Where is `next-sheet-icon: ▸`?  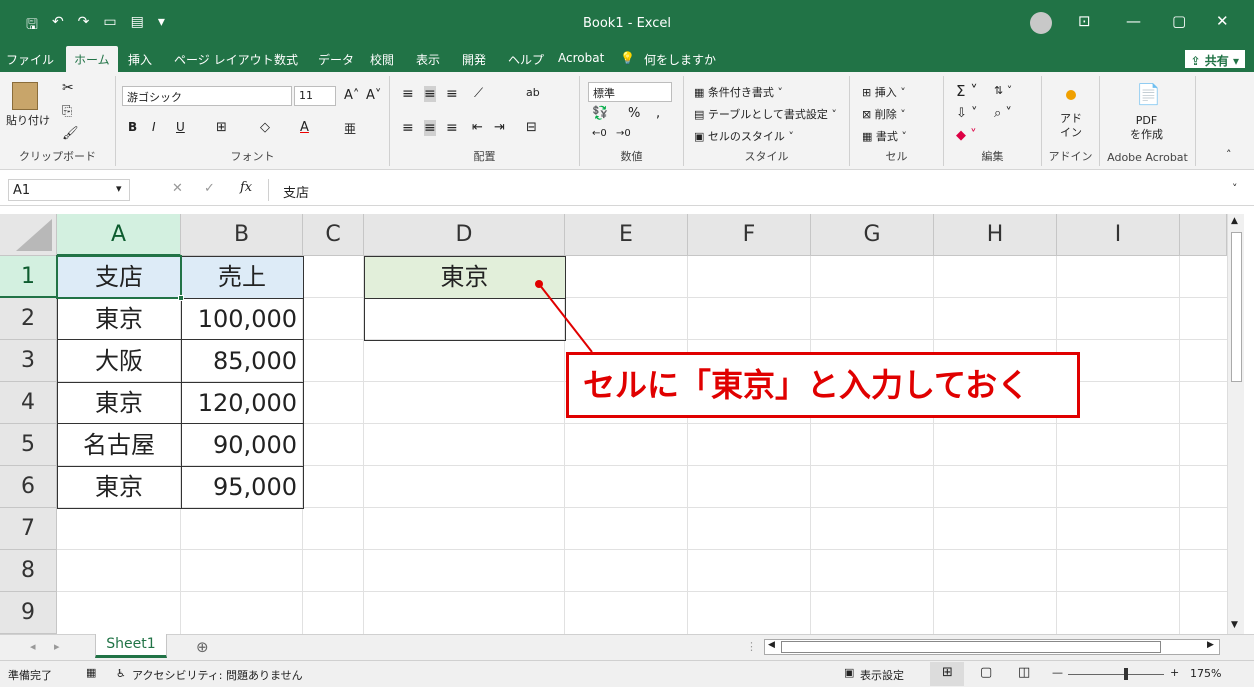 next-sheet-icon: ▸ is located at coordinates (57, 646).